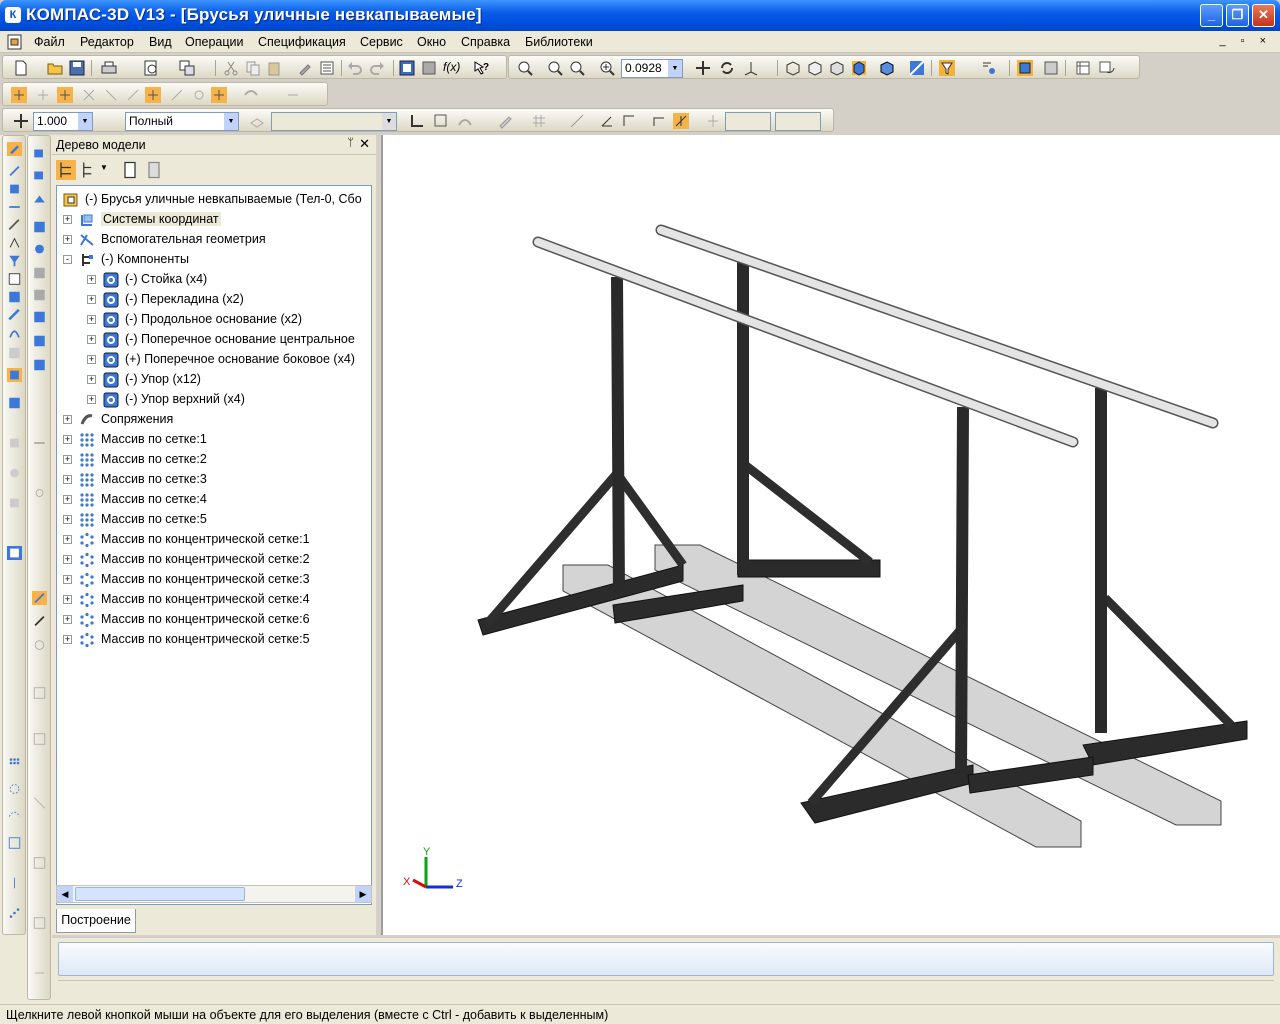  I want to click on minimize-button: _, so click(1211, 15).